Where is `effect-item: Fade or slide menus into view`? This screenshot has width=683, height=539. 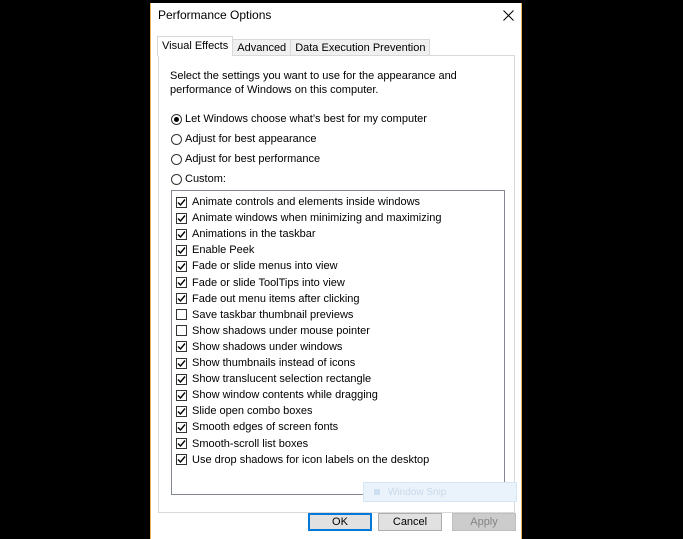
effect-item: Fade or slide menus into view is located at coordinates (257, 266).